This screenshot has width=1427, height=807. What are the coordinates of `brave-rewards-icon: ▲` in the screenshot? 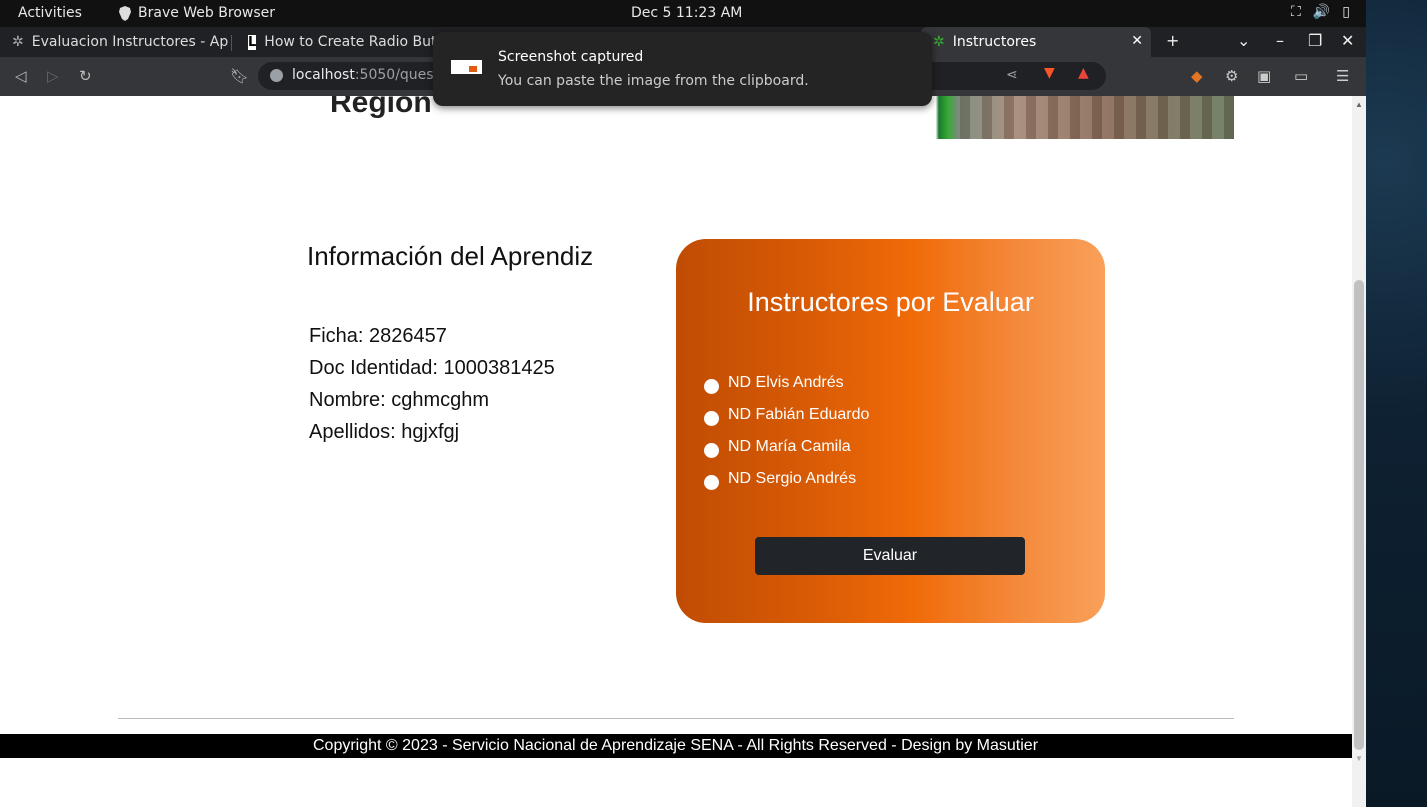 It's located at (1083, 73).